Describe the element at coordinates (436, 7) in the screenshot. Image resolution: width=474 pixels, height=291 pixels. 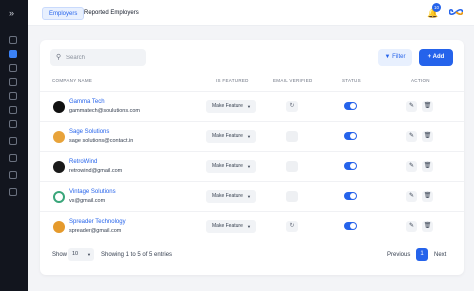
I see `notification-badge: 10` at that location.